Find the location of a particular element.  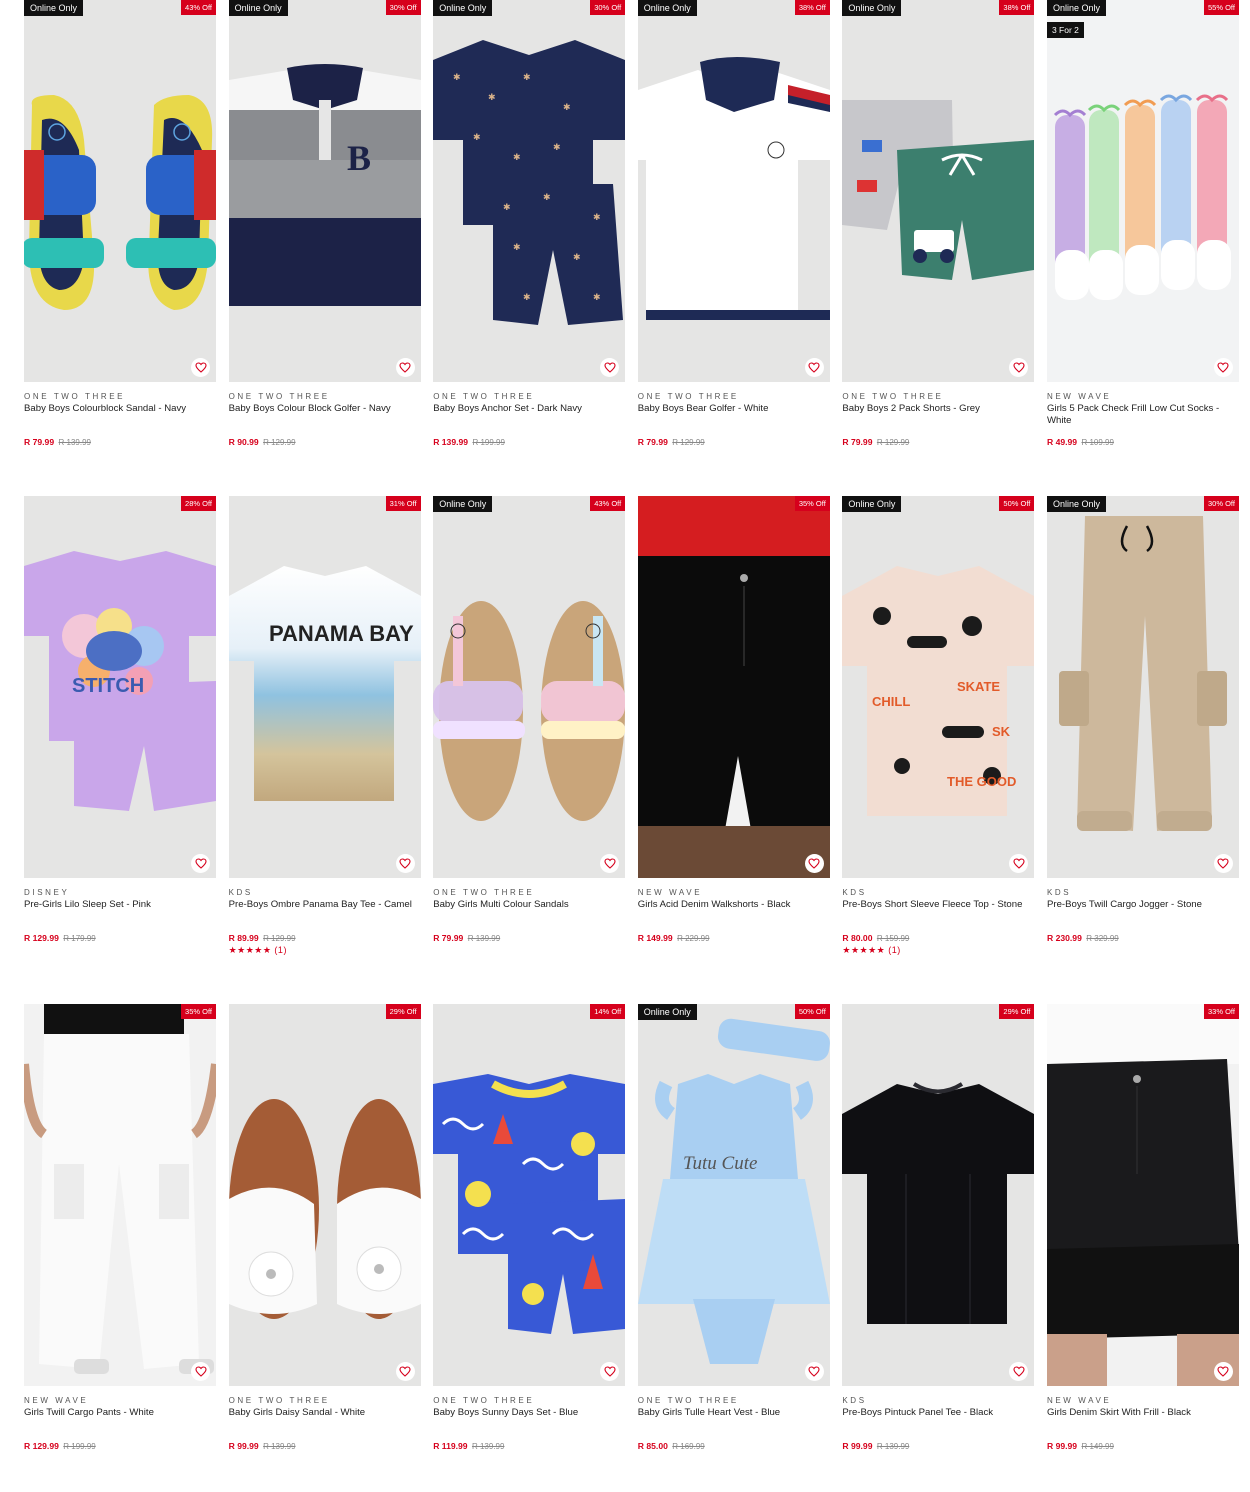

product-price: R 149.99 R 229.99 is located at coordinates (734, 938).